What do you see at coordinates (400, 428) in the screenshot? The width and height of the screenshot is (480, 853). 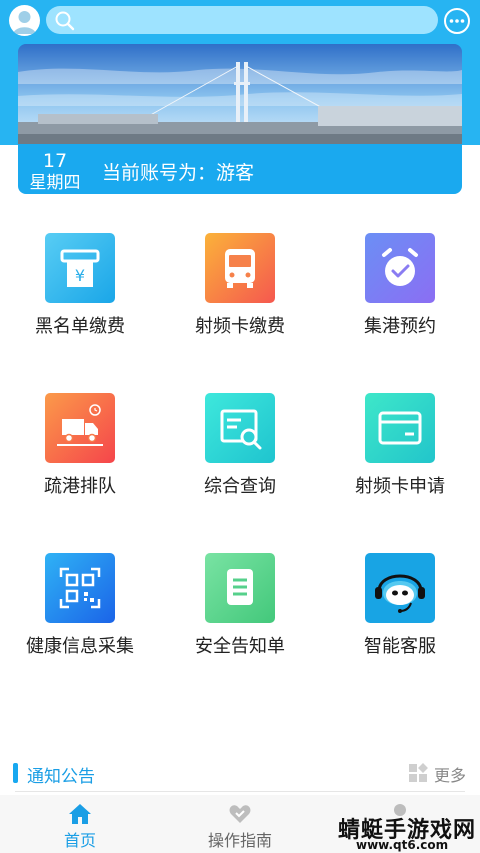 I see `card-icon` at bounding box center [400, 428].